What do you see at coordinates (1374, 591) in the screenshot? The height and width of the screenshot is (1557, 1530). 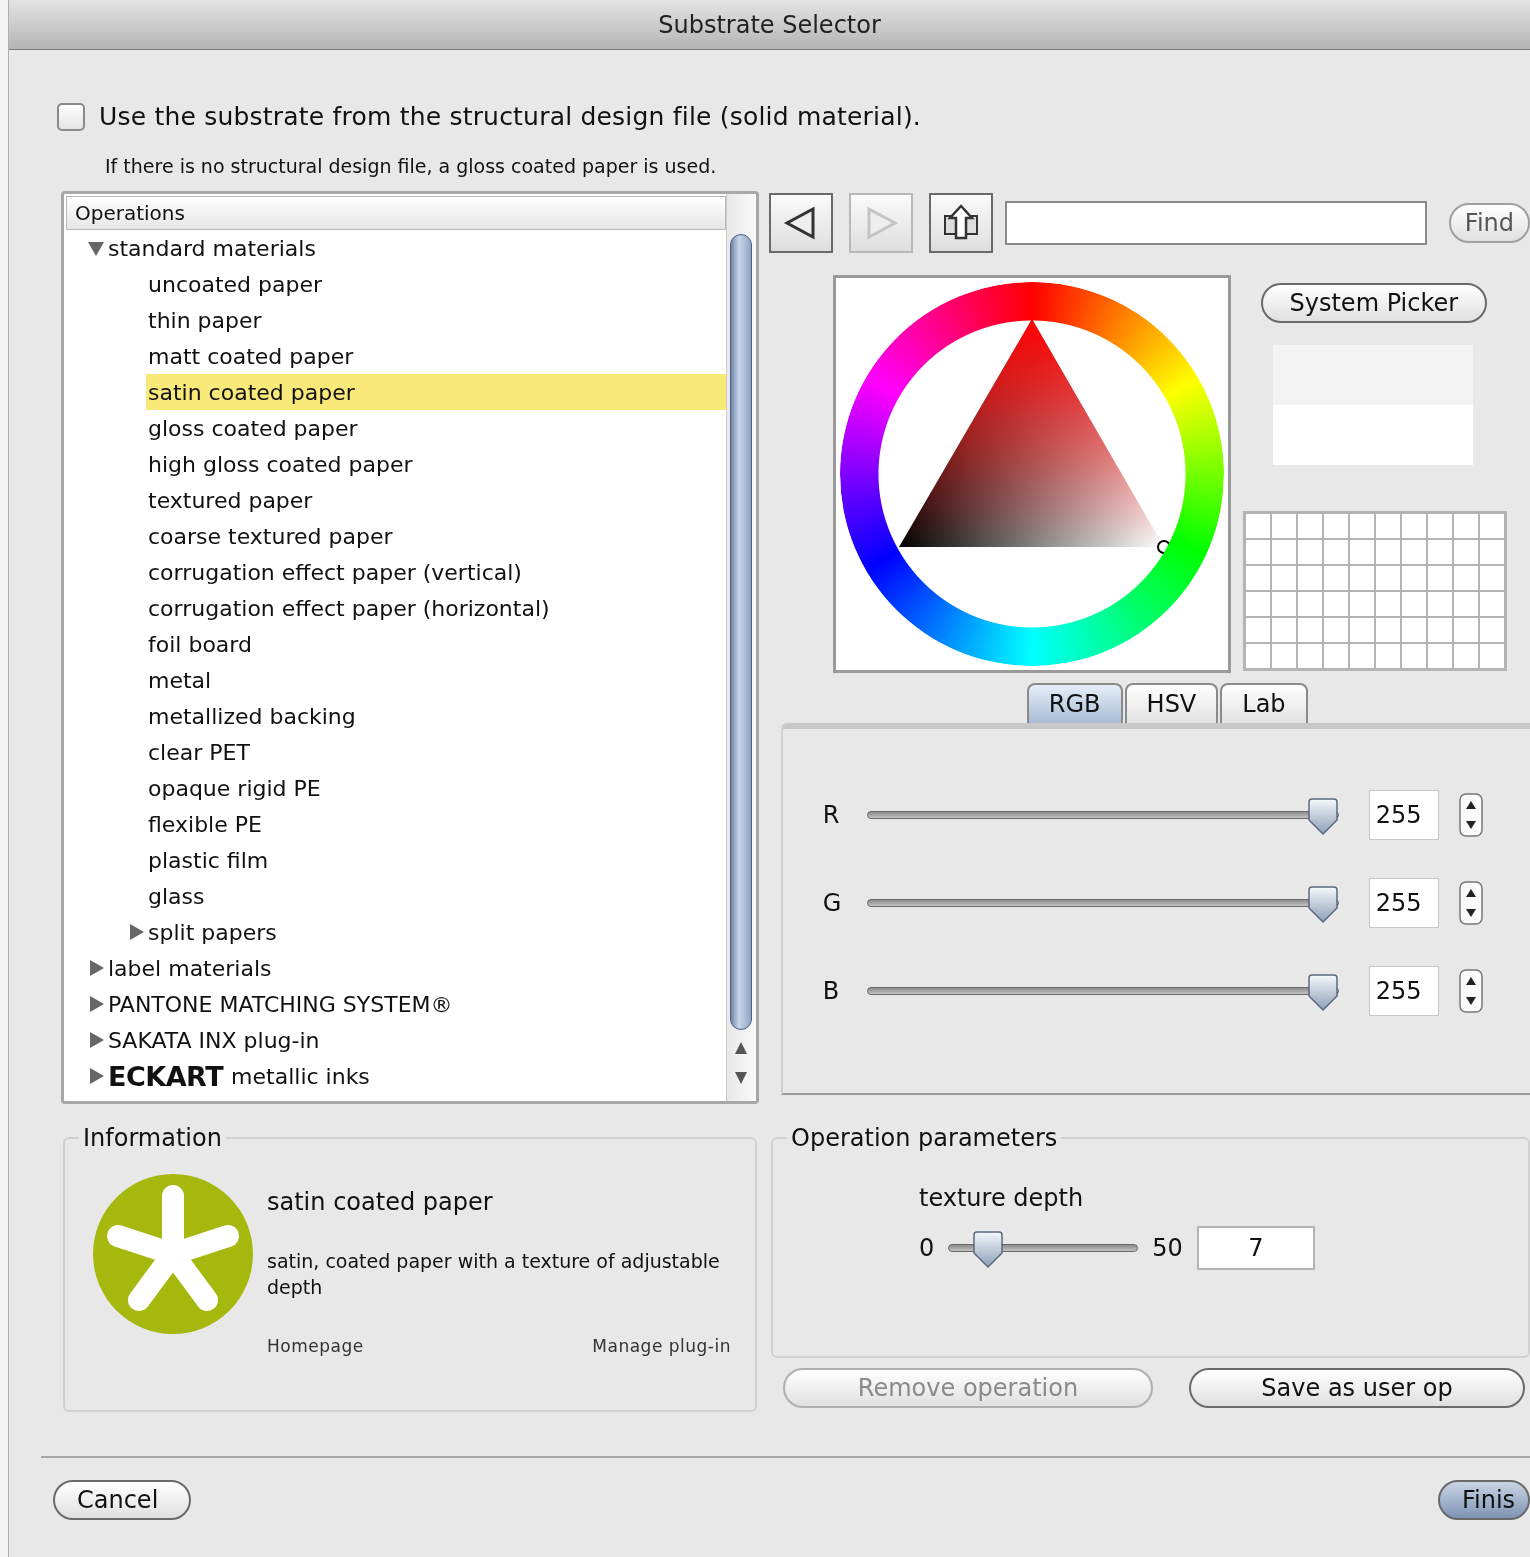 I see `color-swatch-grid` at bounding box center [1374, 591].